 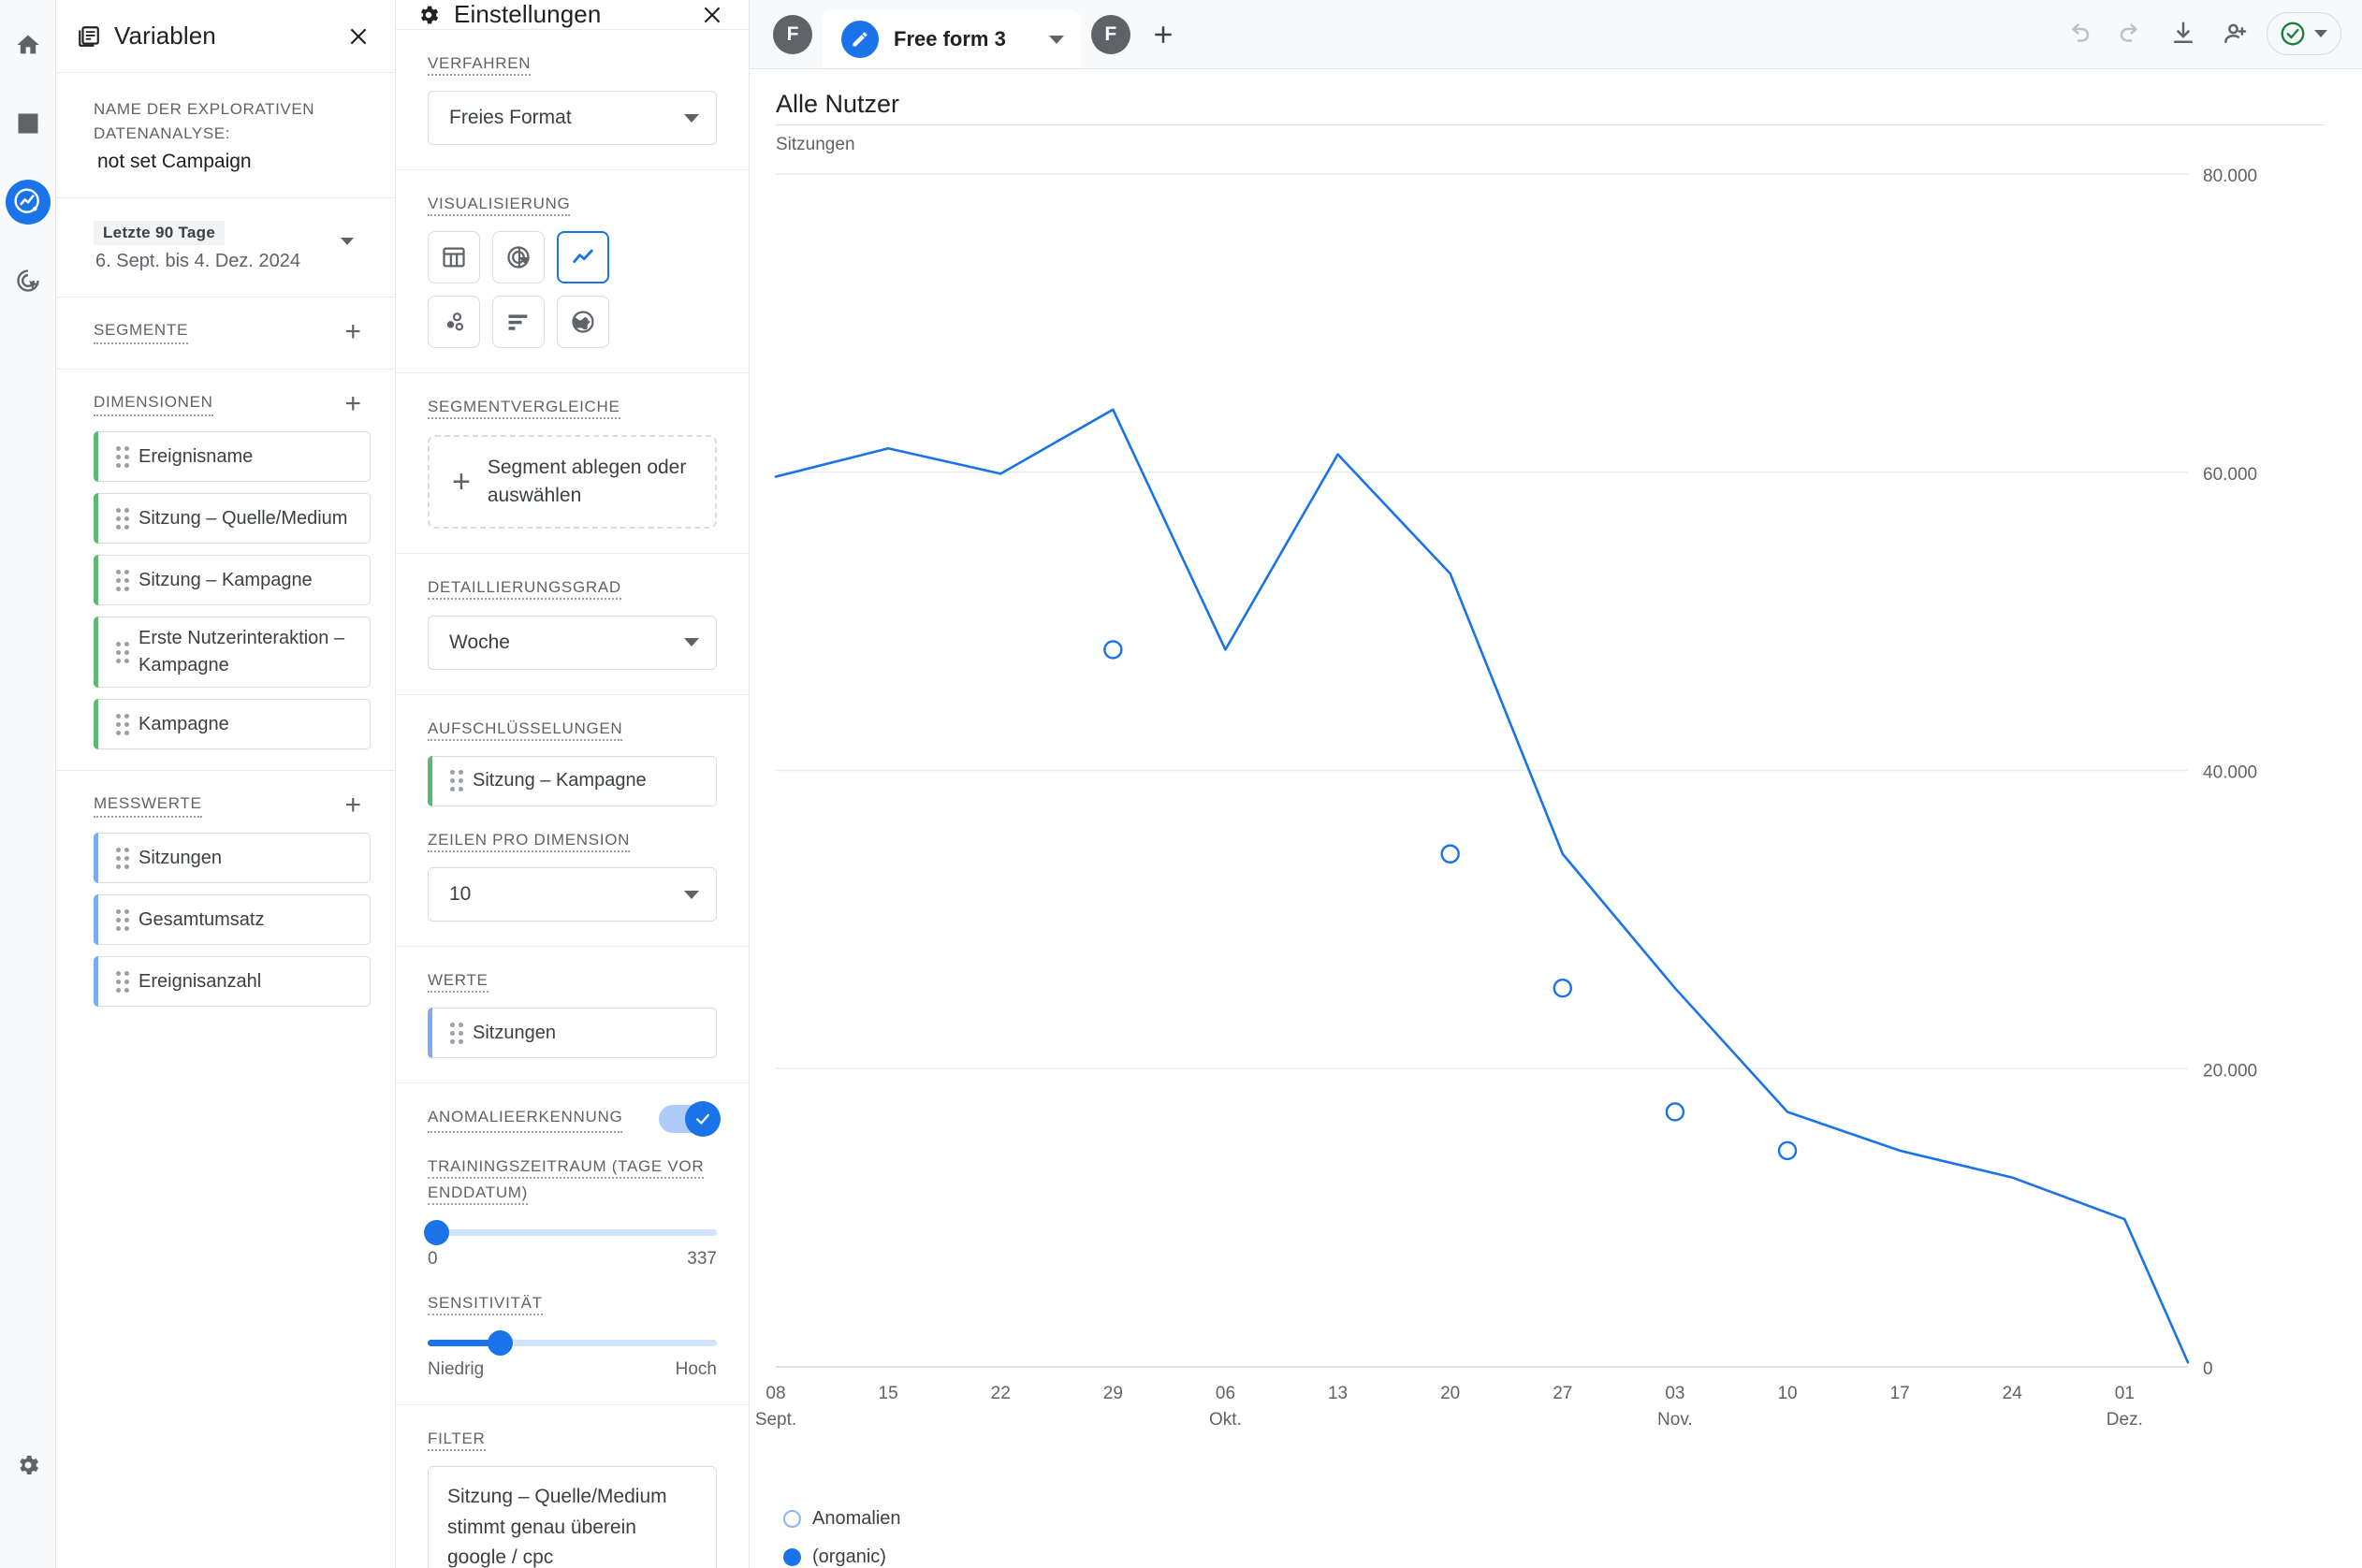 What do you see at coordinates (225, 36) in the screenshot?
I see `variables-panel-header: Variablen` at bounding box center [225, 36].